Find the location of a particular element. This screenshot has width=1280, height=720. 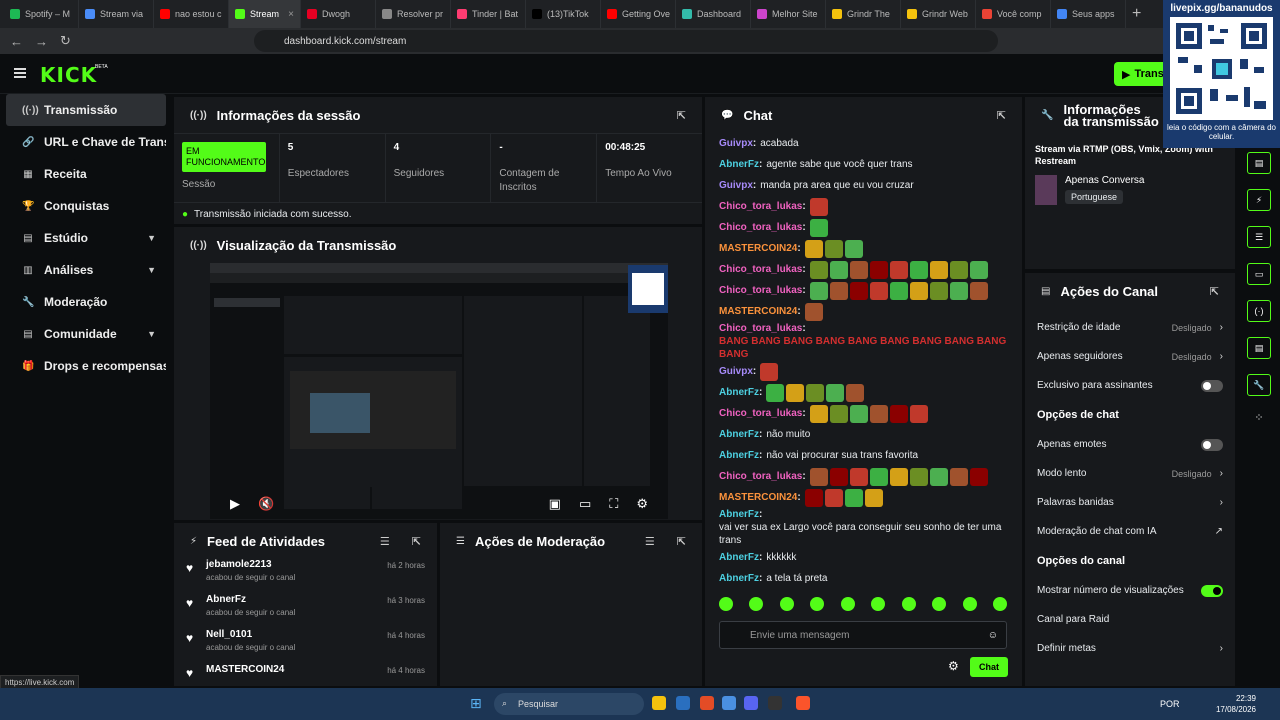

edge-icon is located at coordinates (729, 703).